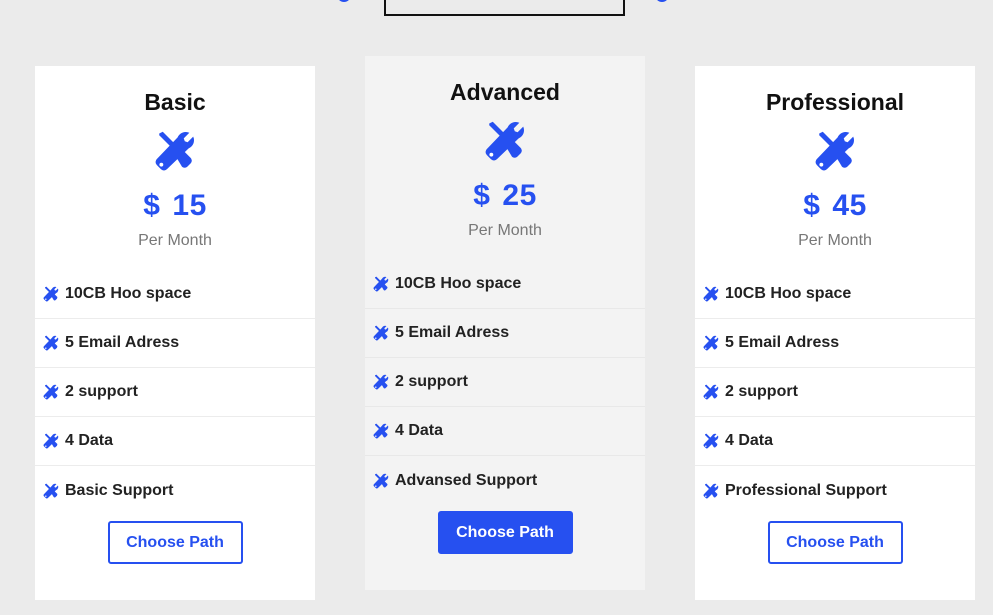 The image size is (993, 615). What do you see at coordinates (519, 195) in the screenshot?
I see `price-amount: 25` at bounding box center [519, 195].